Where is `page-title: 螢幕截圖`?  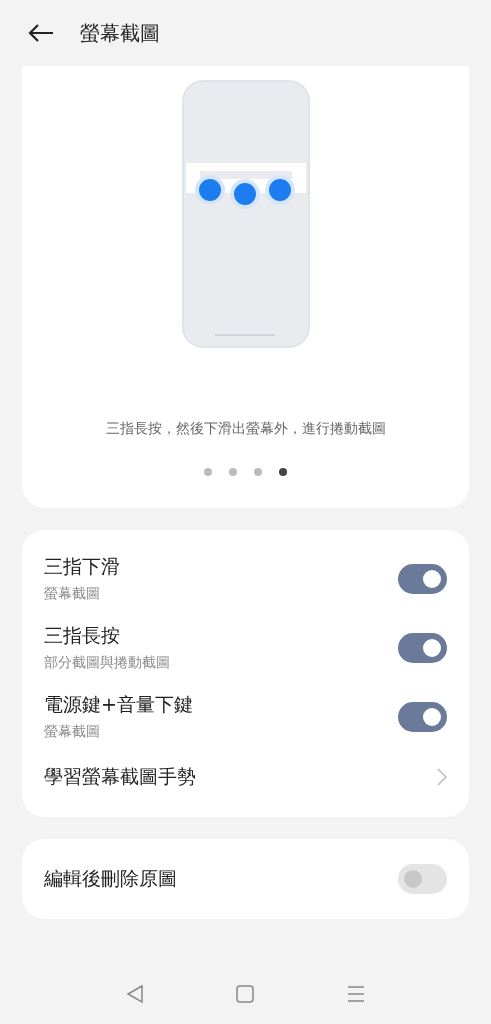
page-title: 螢幕截圖 is located at coordinates (120, 33).